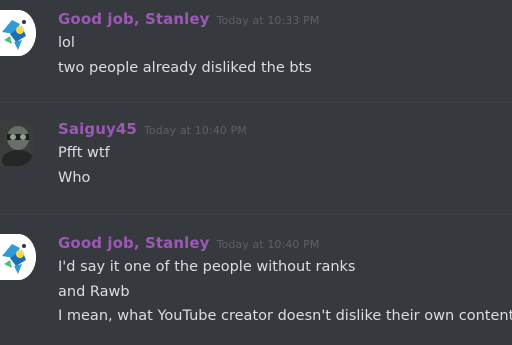  I want to click on username: Saiguy45, so click(97, 129).